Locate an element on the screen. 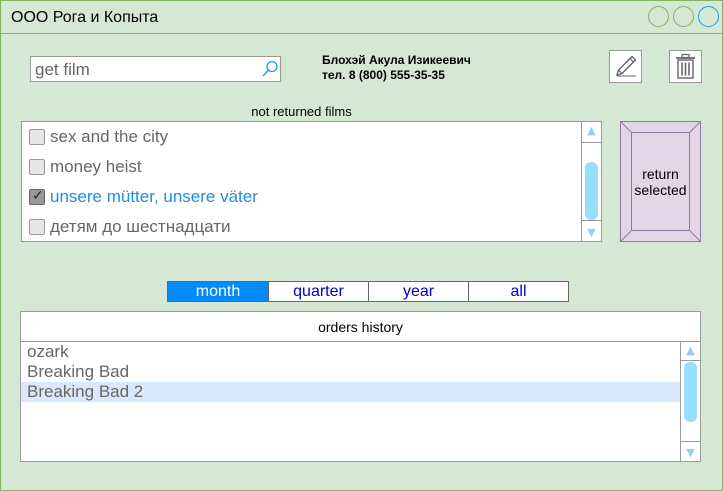  film-checkbox-checked is located at coordinates (37, 196).